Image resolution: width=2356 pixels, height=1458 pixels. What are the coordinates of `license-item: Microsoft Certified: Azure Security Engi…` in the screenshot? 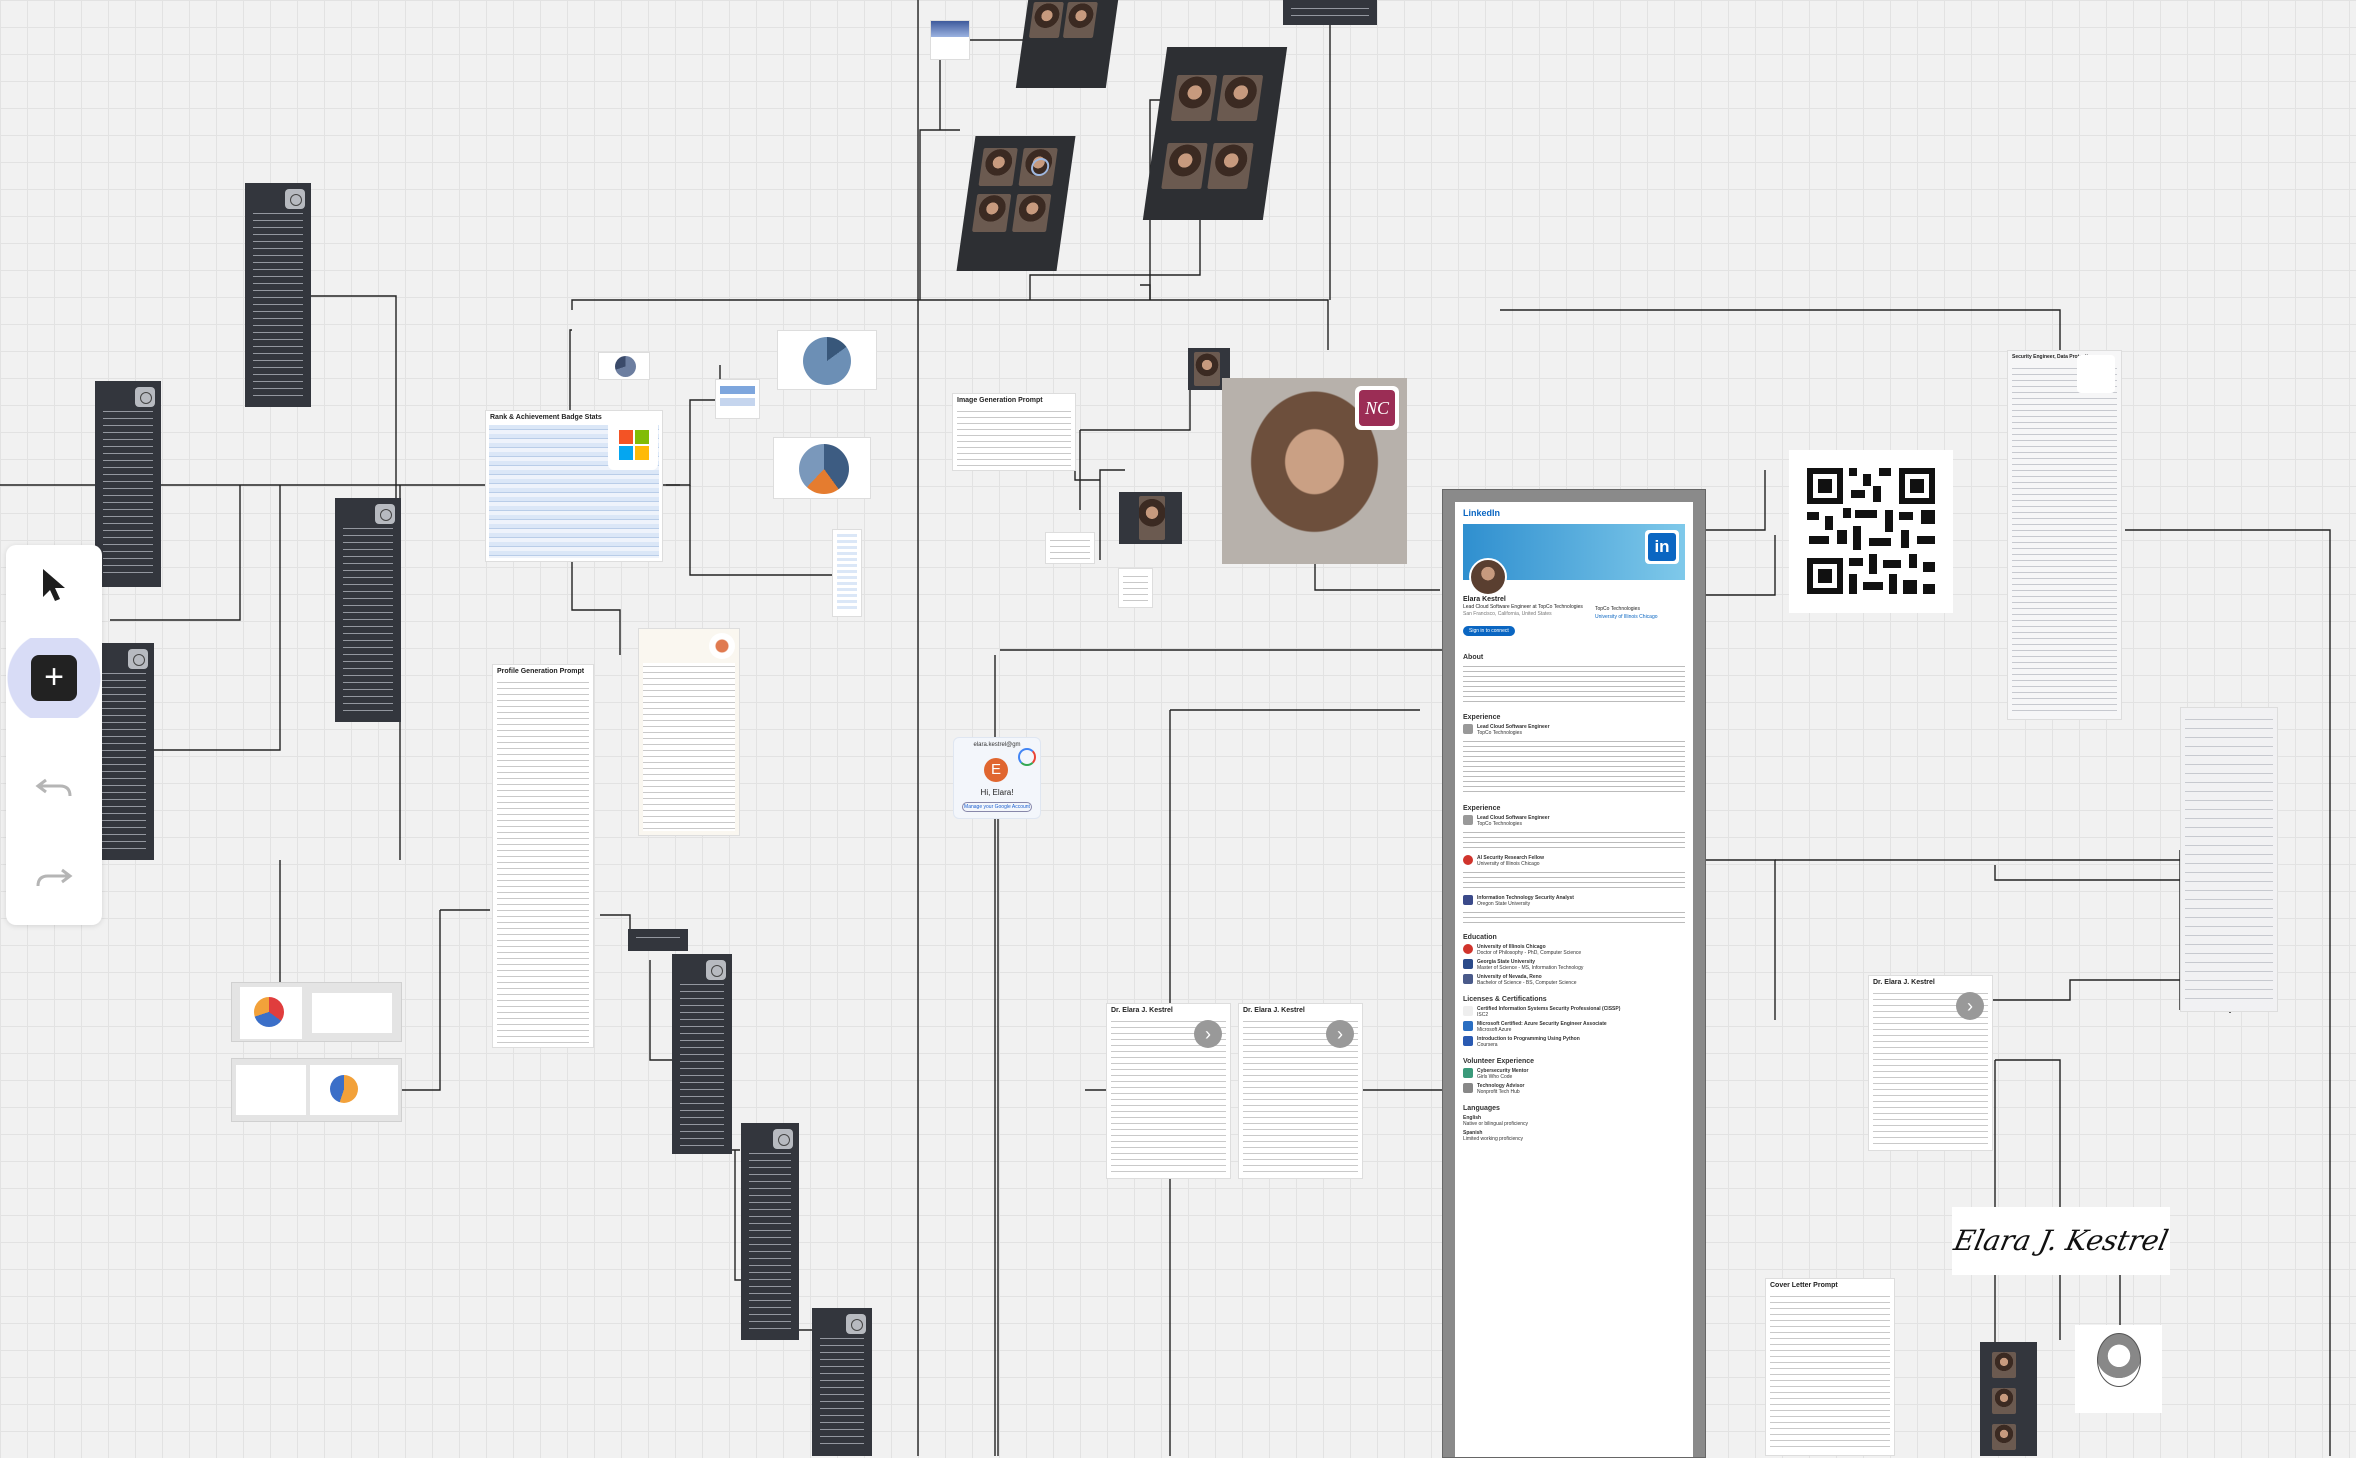 It's located at (1574, 1027).